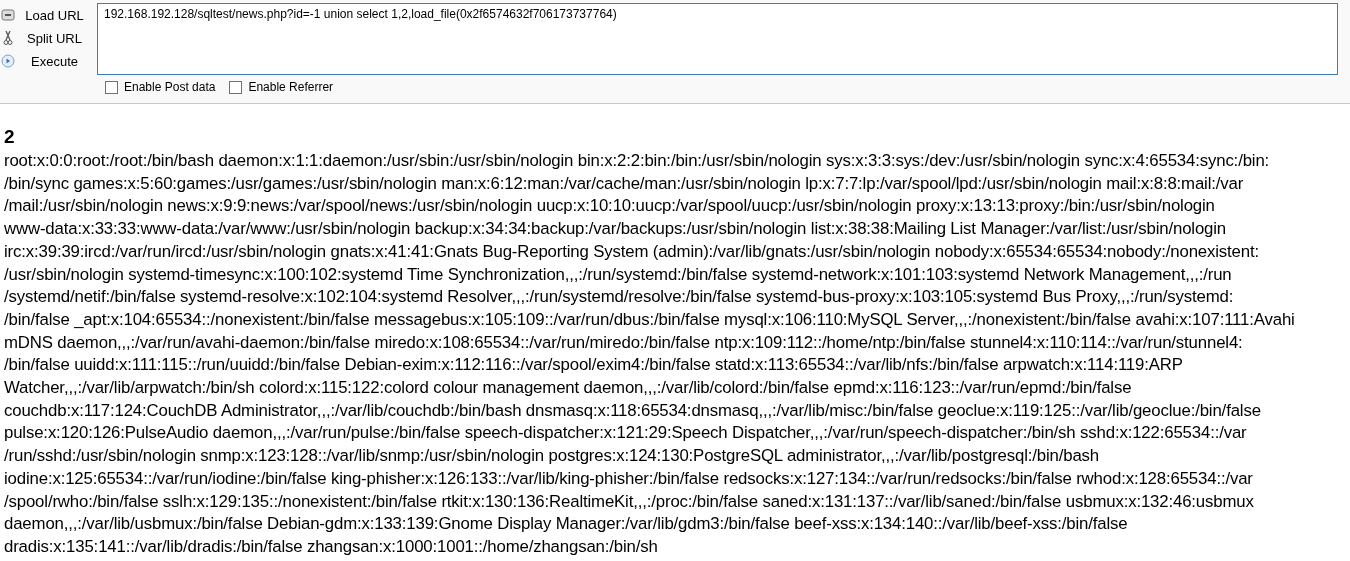 The height and width of the screenshot is (561, 1350). What do you see at coordinates (609, 206) in the screenshot?
I see `file-content-line: /mail:/usr/sbin/nologin news:x:9:9:news:/var/spool/news:/usr/sbin/nologin uucp:x:10:10:uucp:/var/spool/uucp:/usr/sbin/nologin proxy:x:13:13:proxy:/bin:/usr/sbin/nologin` at bounding box center [609, 206].